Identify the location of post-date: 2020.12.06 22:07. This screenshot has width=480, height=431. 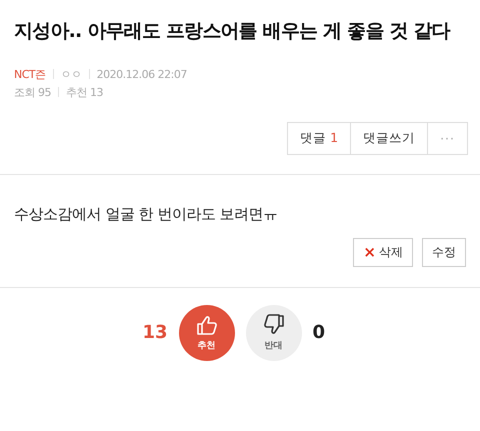
(141, 74).